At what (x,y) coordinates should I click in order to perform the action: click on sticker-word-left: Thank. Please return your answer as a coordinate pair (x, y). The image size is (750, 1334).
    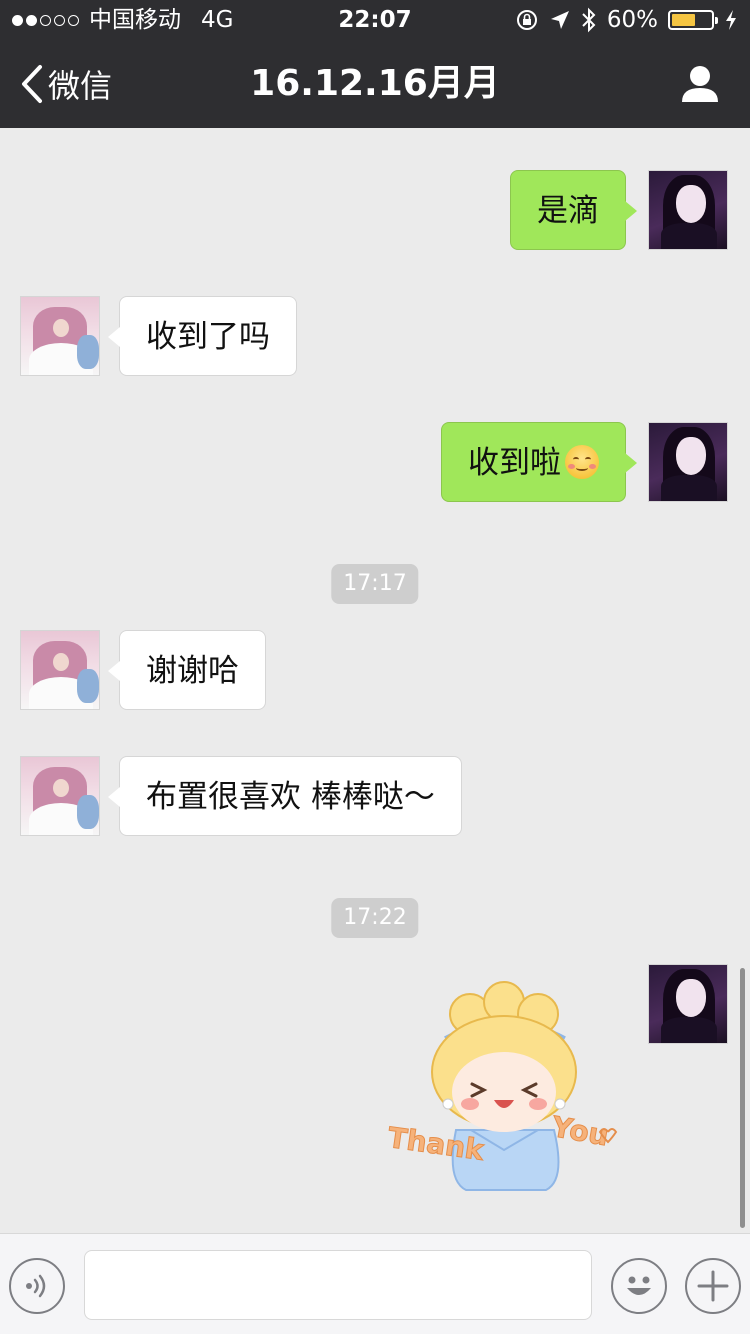
    Looking at the image, I should click on (436, 1144).